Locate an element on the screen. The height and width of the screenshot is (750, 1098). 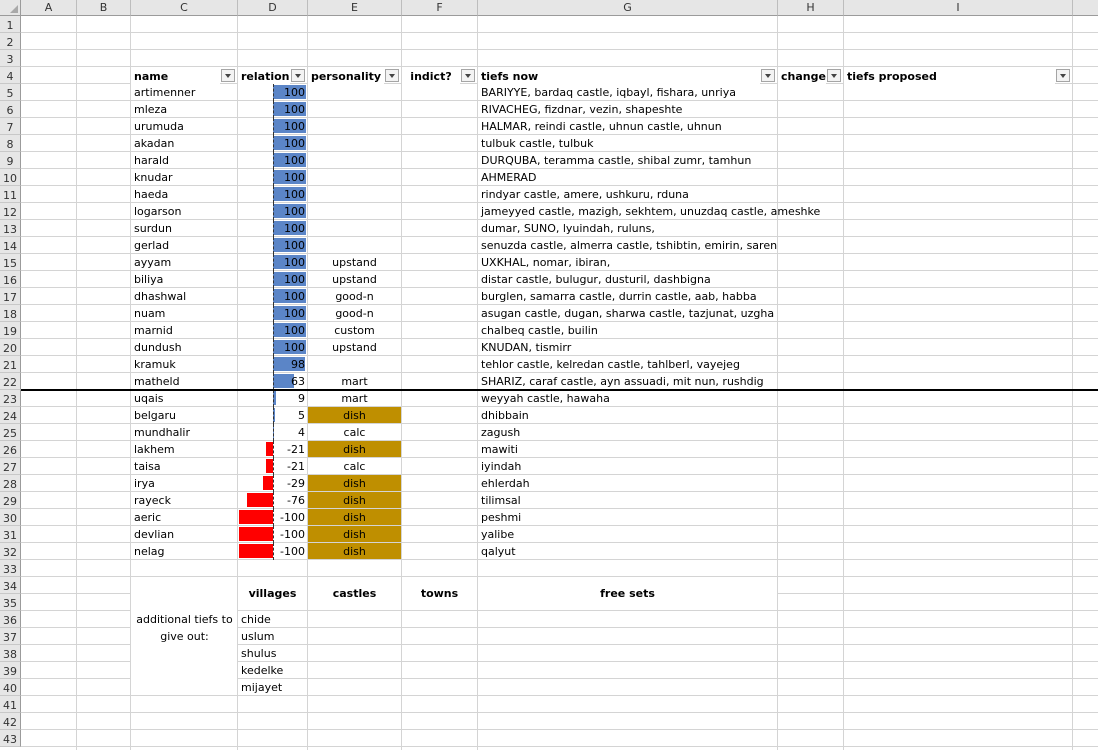
row-header: 21 is located at coordinates (10, 364).